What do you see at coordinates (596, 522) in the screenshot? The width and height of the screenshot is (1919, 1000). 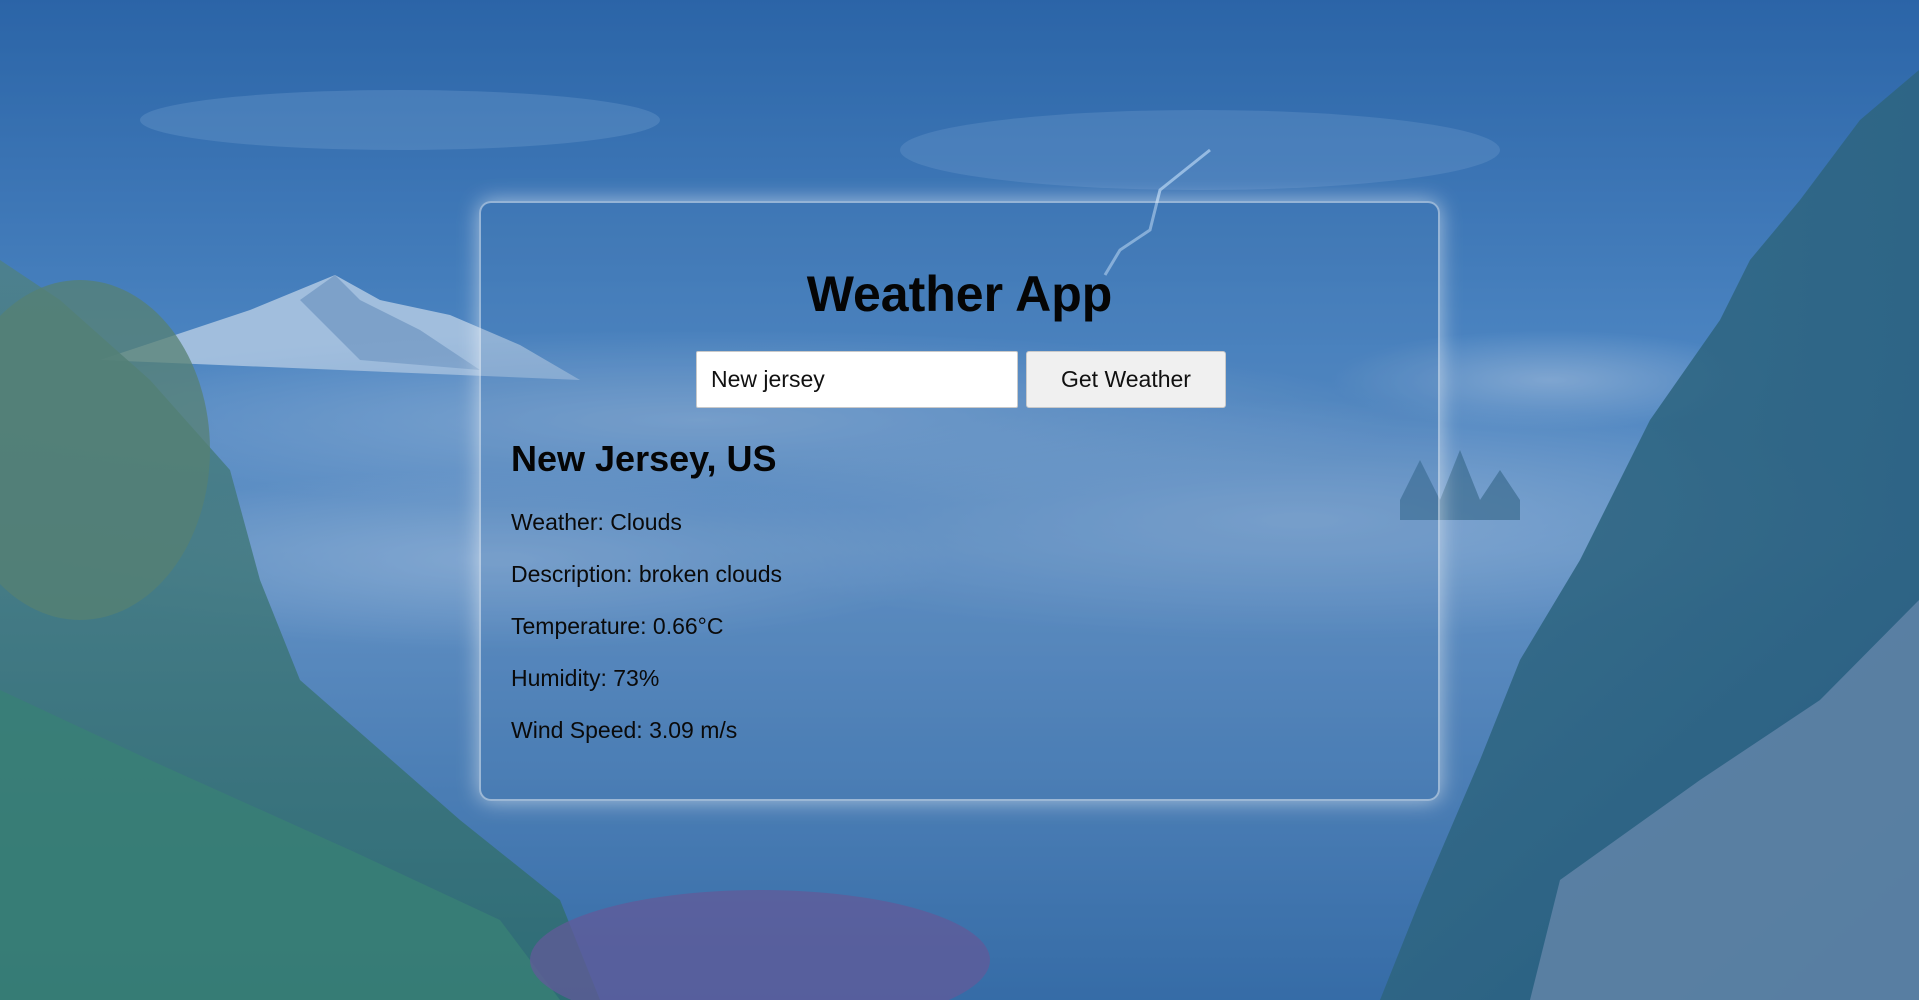 I see `weather-condition: Weather: Clouds` at bounding box center [596, 522].